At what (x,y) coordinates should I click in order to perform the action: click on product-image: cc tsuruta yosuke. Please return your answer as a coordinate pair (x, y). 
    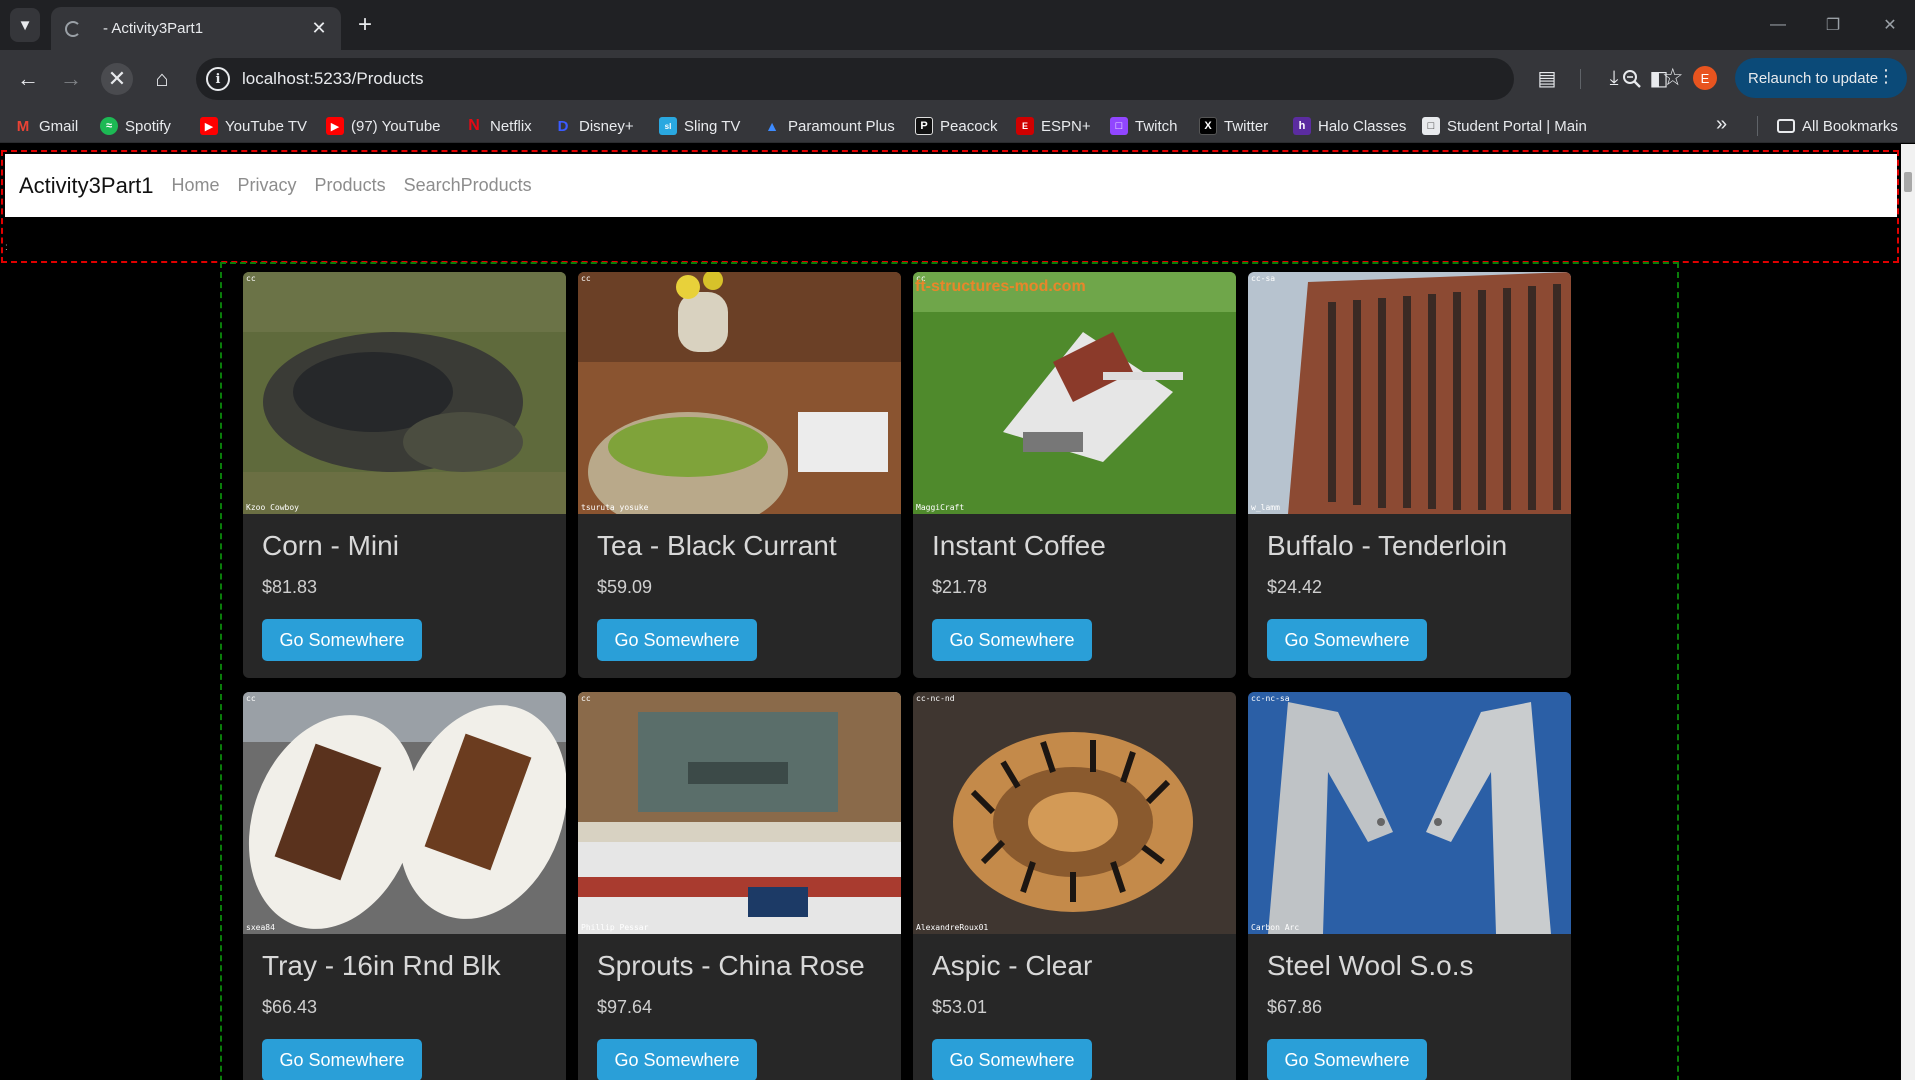
    Looking at the image, I should click on (739, 393).